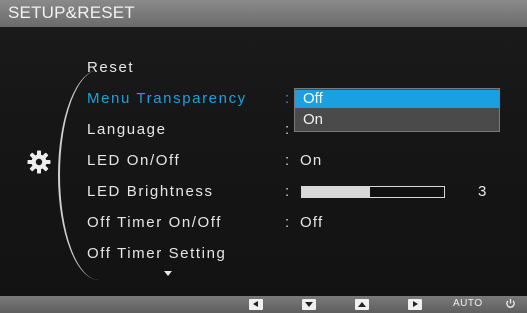  I want to click on menu-transparency-colon: :, so click(287, 98).